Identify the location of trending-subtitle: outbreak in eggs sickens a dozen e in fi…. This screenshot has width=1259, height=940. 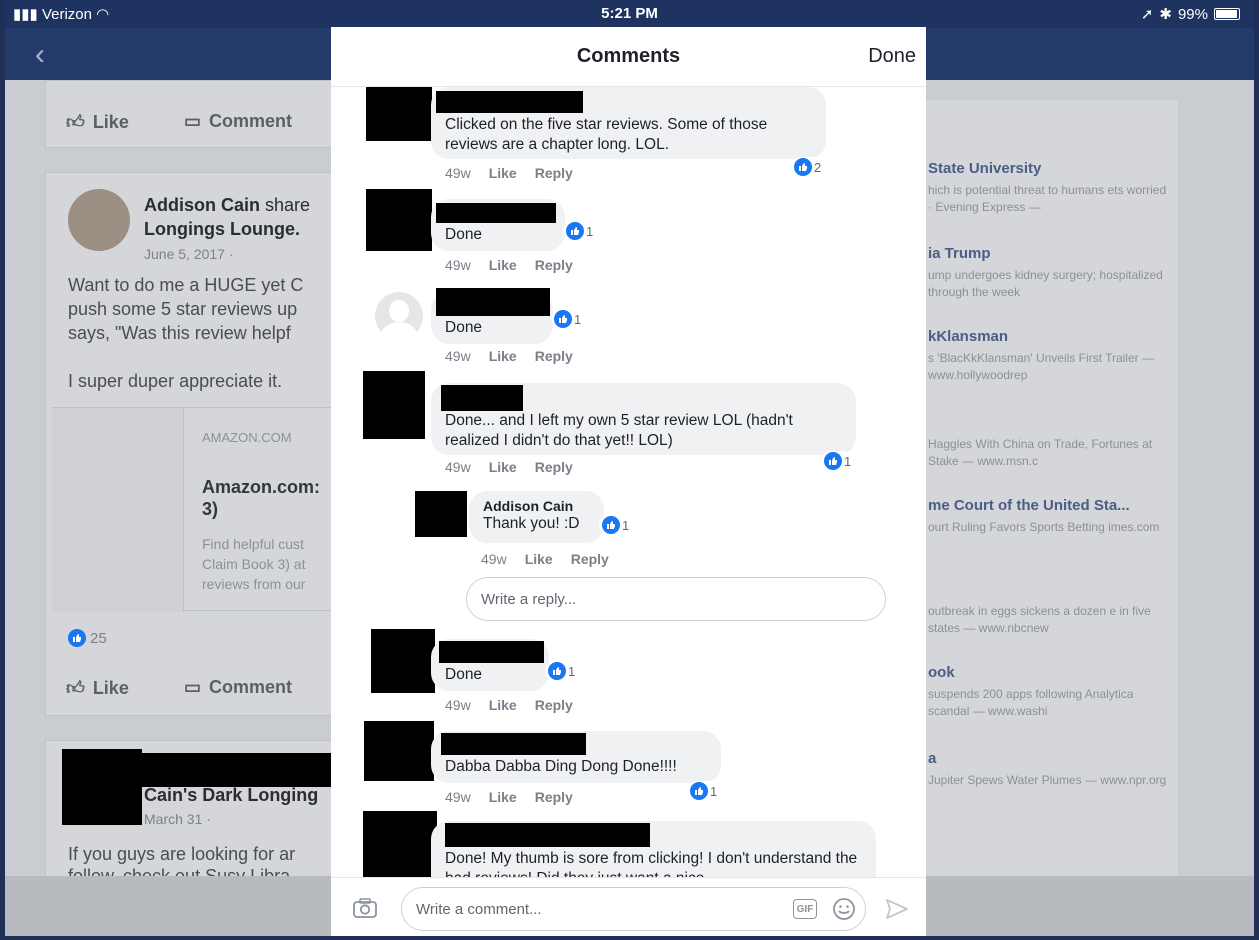
(1050, 620).